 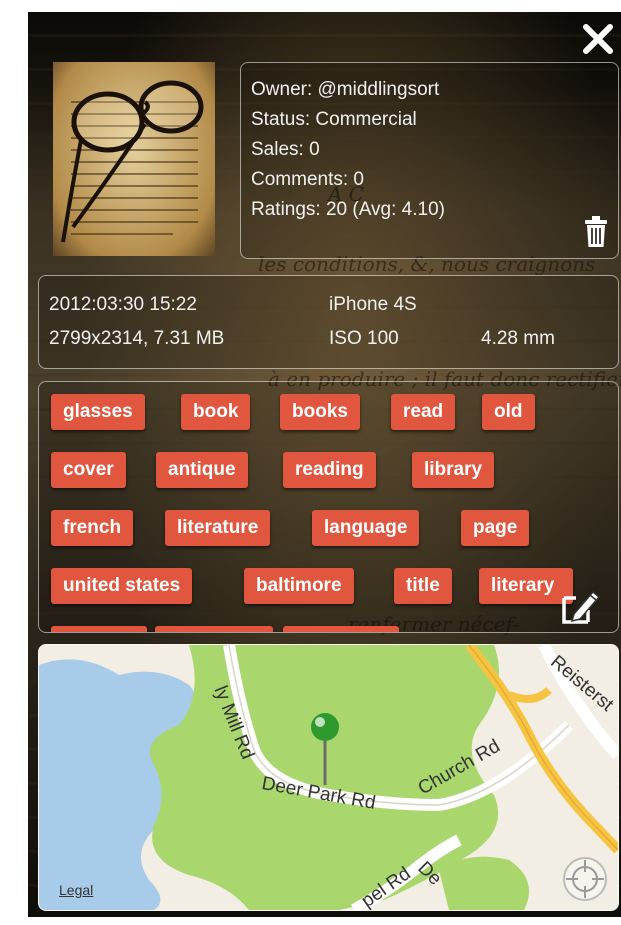 What do you see at coordinates (343, 210) in the screenshot?
I see `ratings-text: Ratings: 20 (Avg: 4.10)` at bounding box center [343, 210].